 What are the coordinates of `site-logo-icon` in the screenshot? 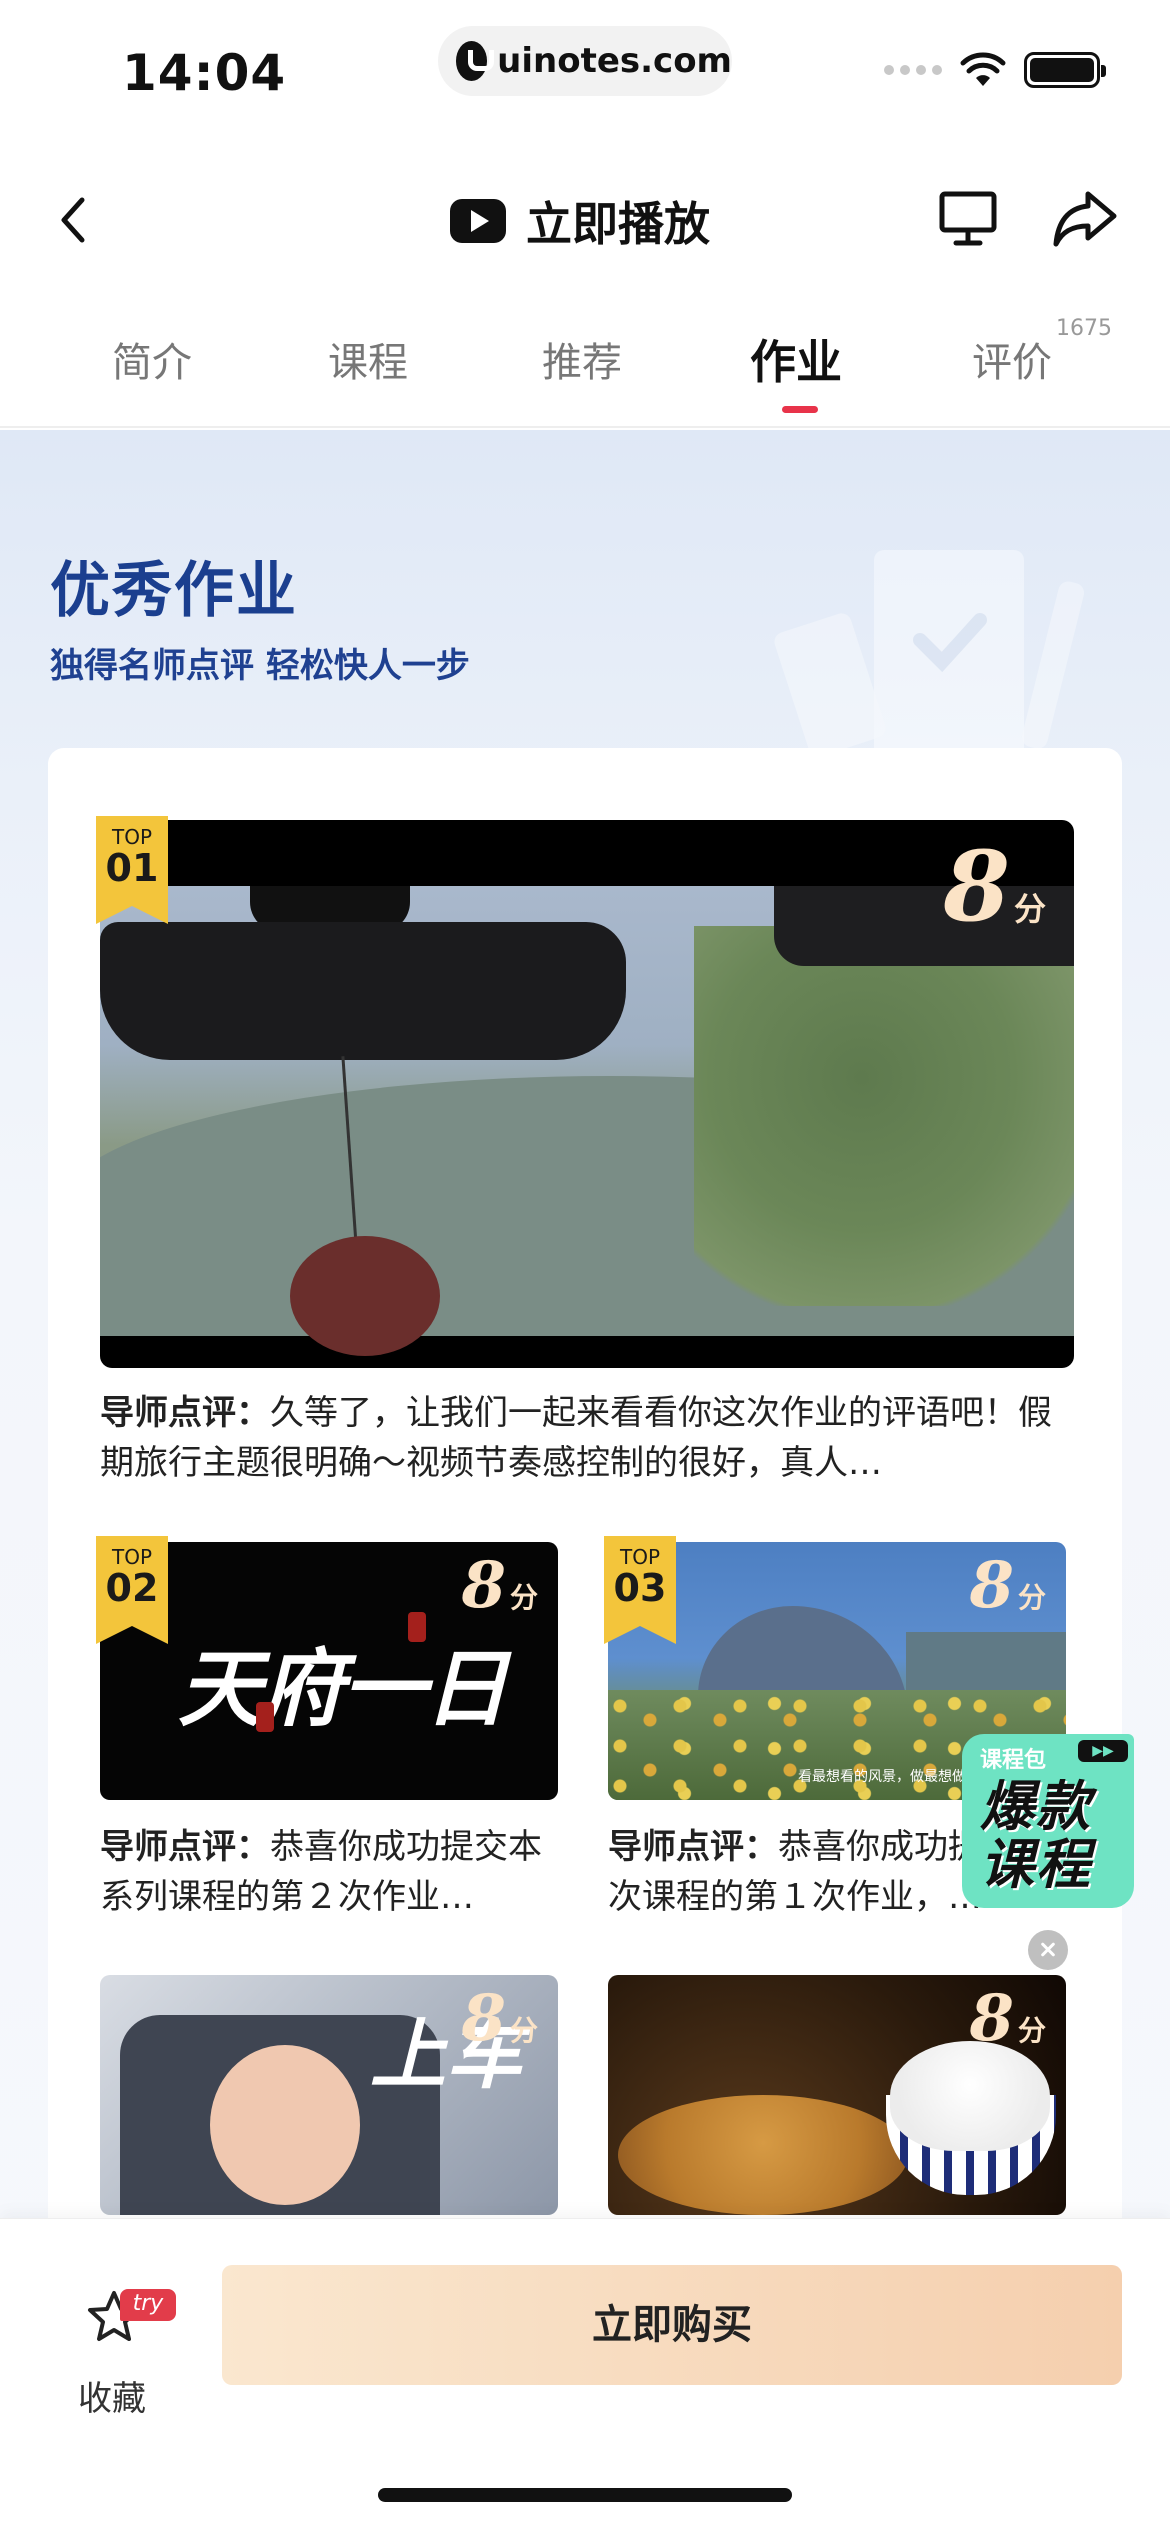 It's located at (475, 61).